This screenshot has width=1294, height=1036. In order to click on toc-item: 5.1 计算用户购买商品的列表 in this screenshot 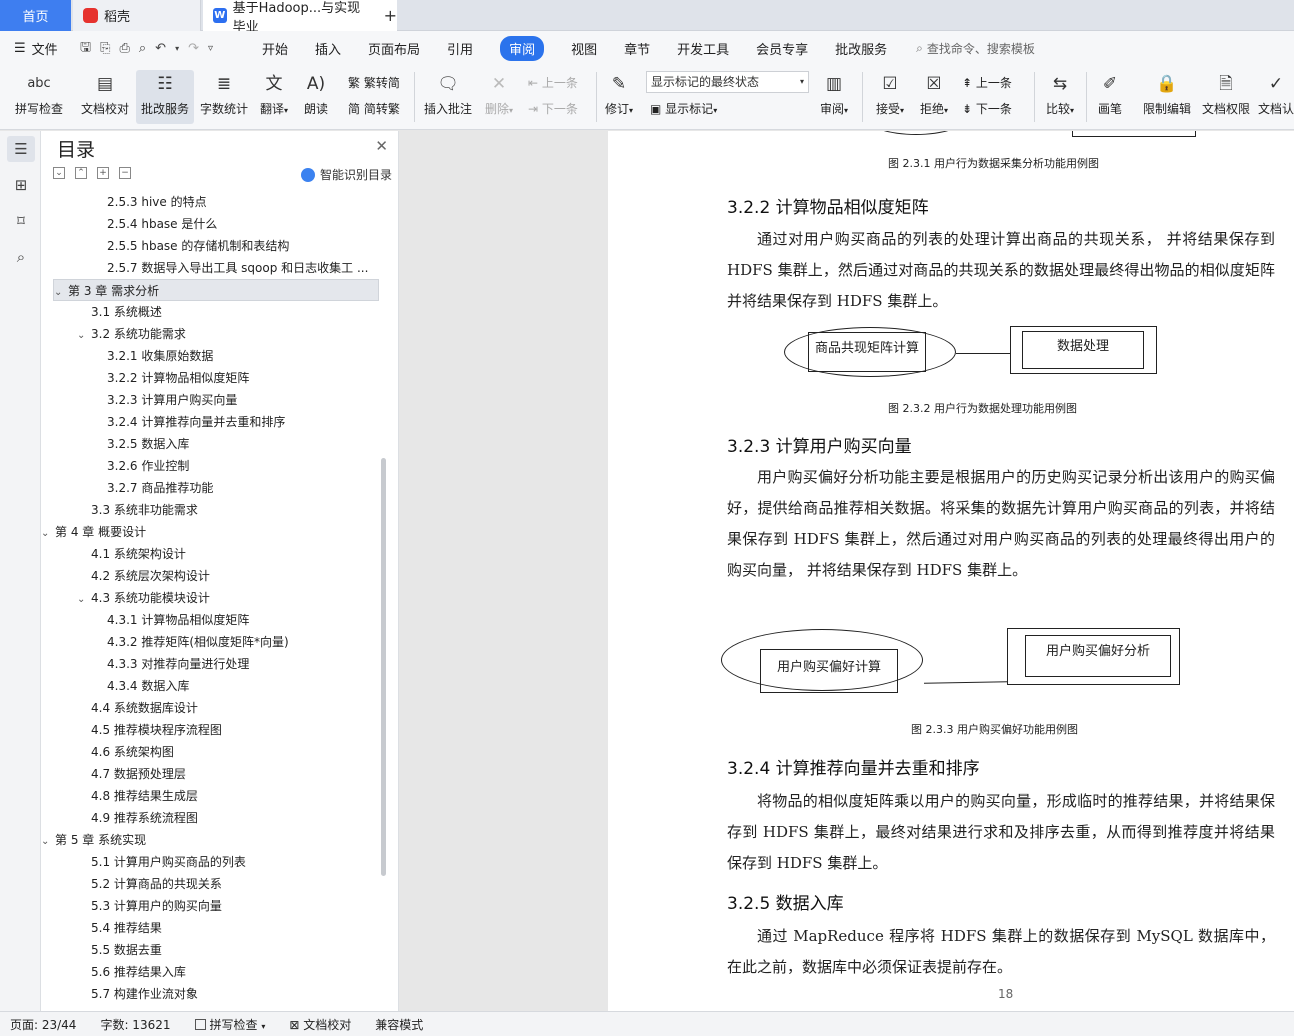, I will do `click(206, 862)`.